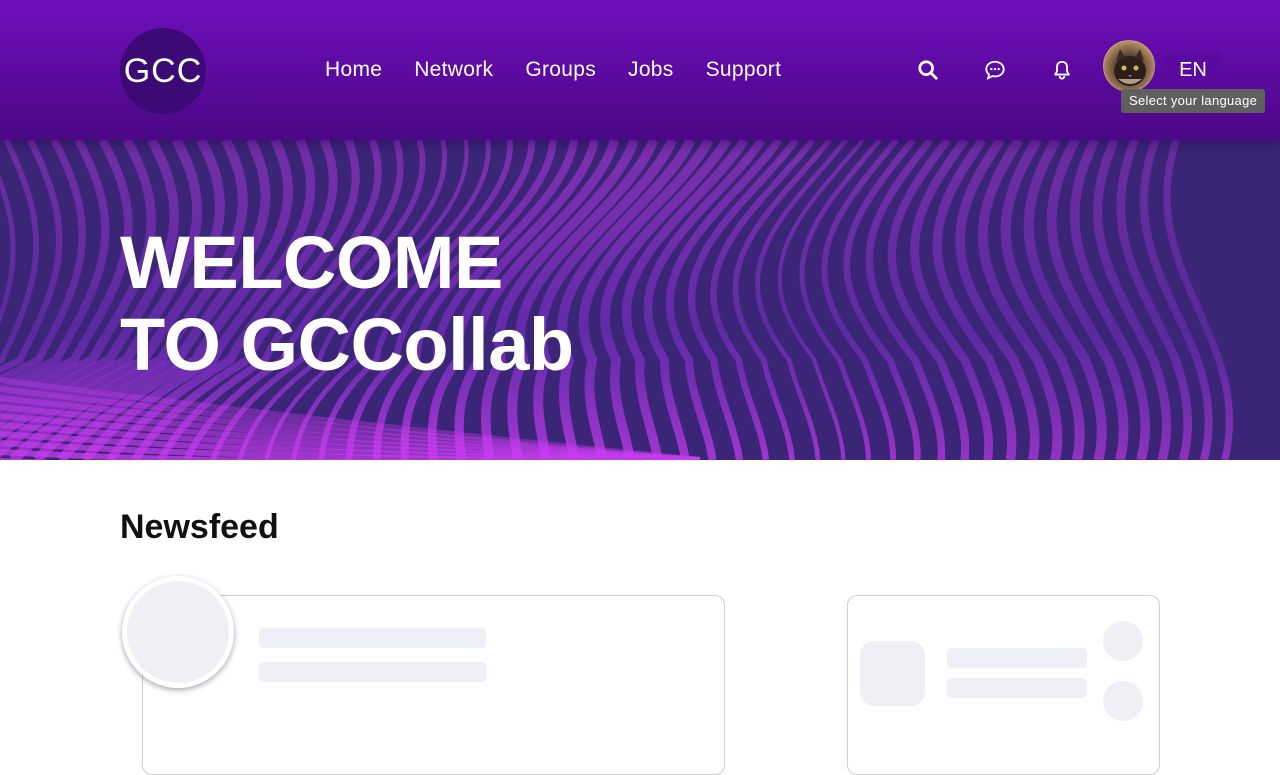 The height and width of the screenshot is (775, 1280). What do you see at coordinates (311, 262) in the screenshot?
I see `hero-title-line-1: WELCOME` at bounding box center [311, 262].